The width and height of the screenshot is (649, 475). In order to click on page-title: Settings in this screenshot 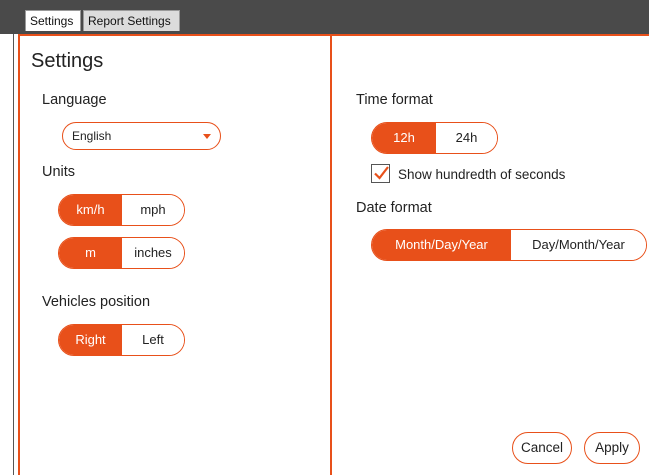, I will do `click(67, 61)`.